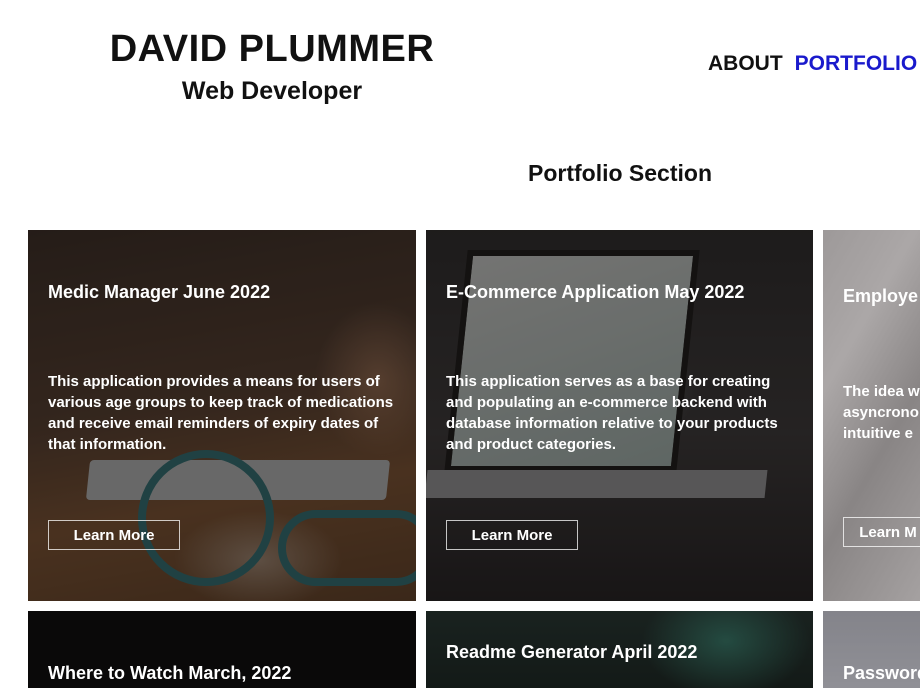 This screenshot has width=920, height=688. What do you see at coordinates (881, 532) in the screenshot?
I see `learn-more-button: Learn M` at bounding box center [881, 532].